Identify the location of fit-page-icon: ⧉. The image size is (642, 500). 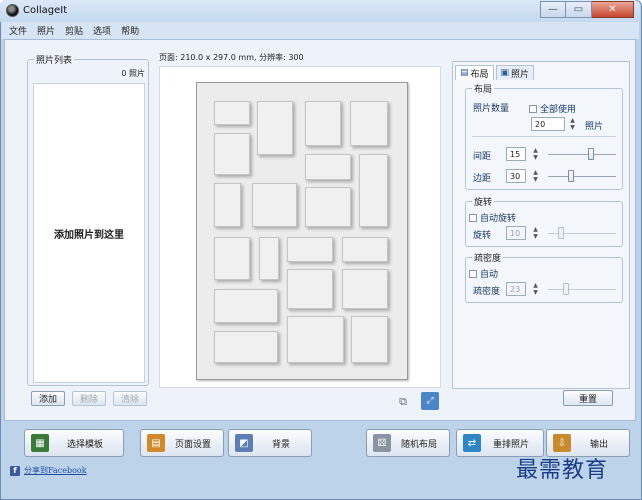
(403, 402).